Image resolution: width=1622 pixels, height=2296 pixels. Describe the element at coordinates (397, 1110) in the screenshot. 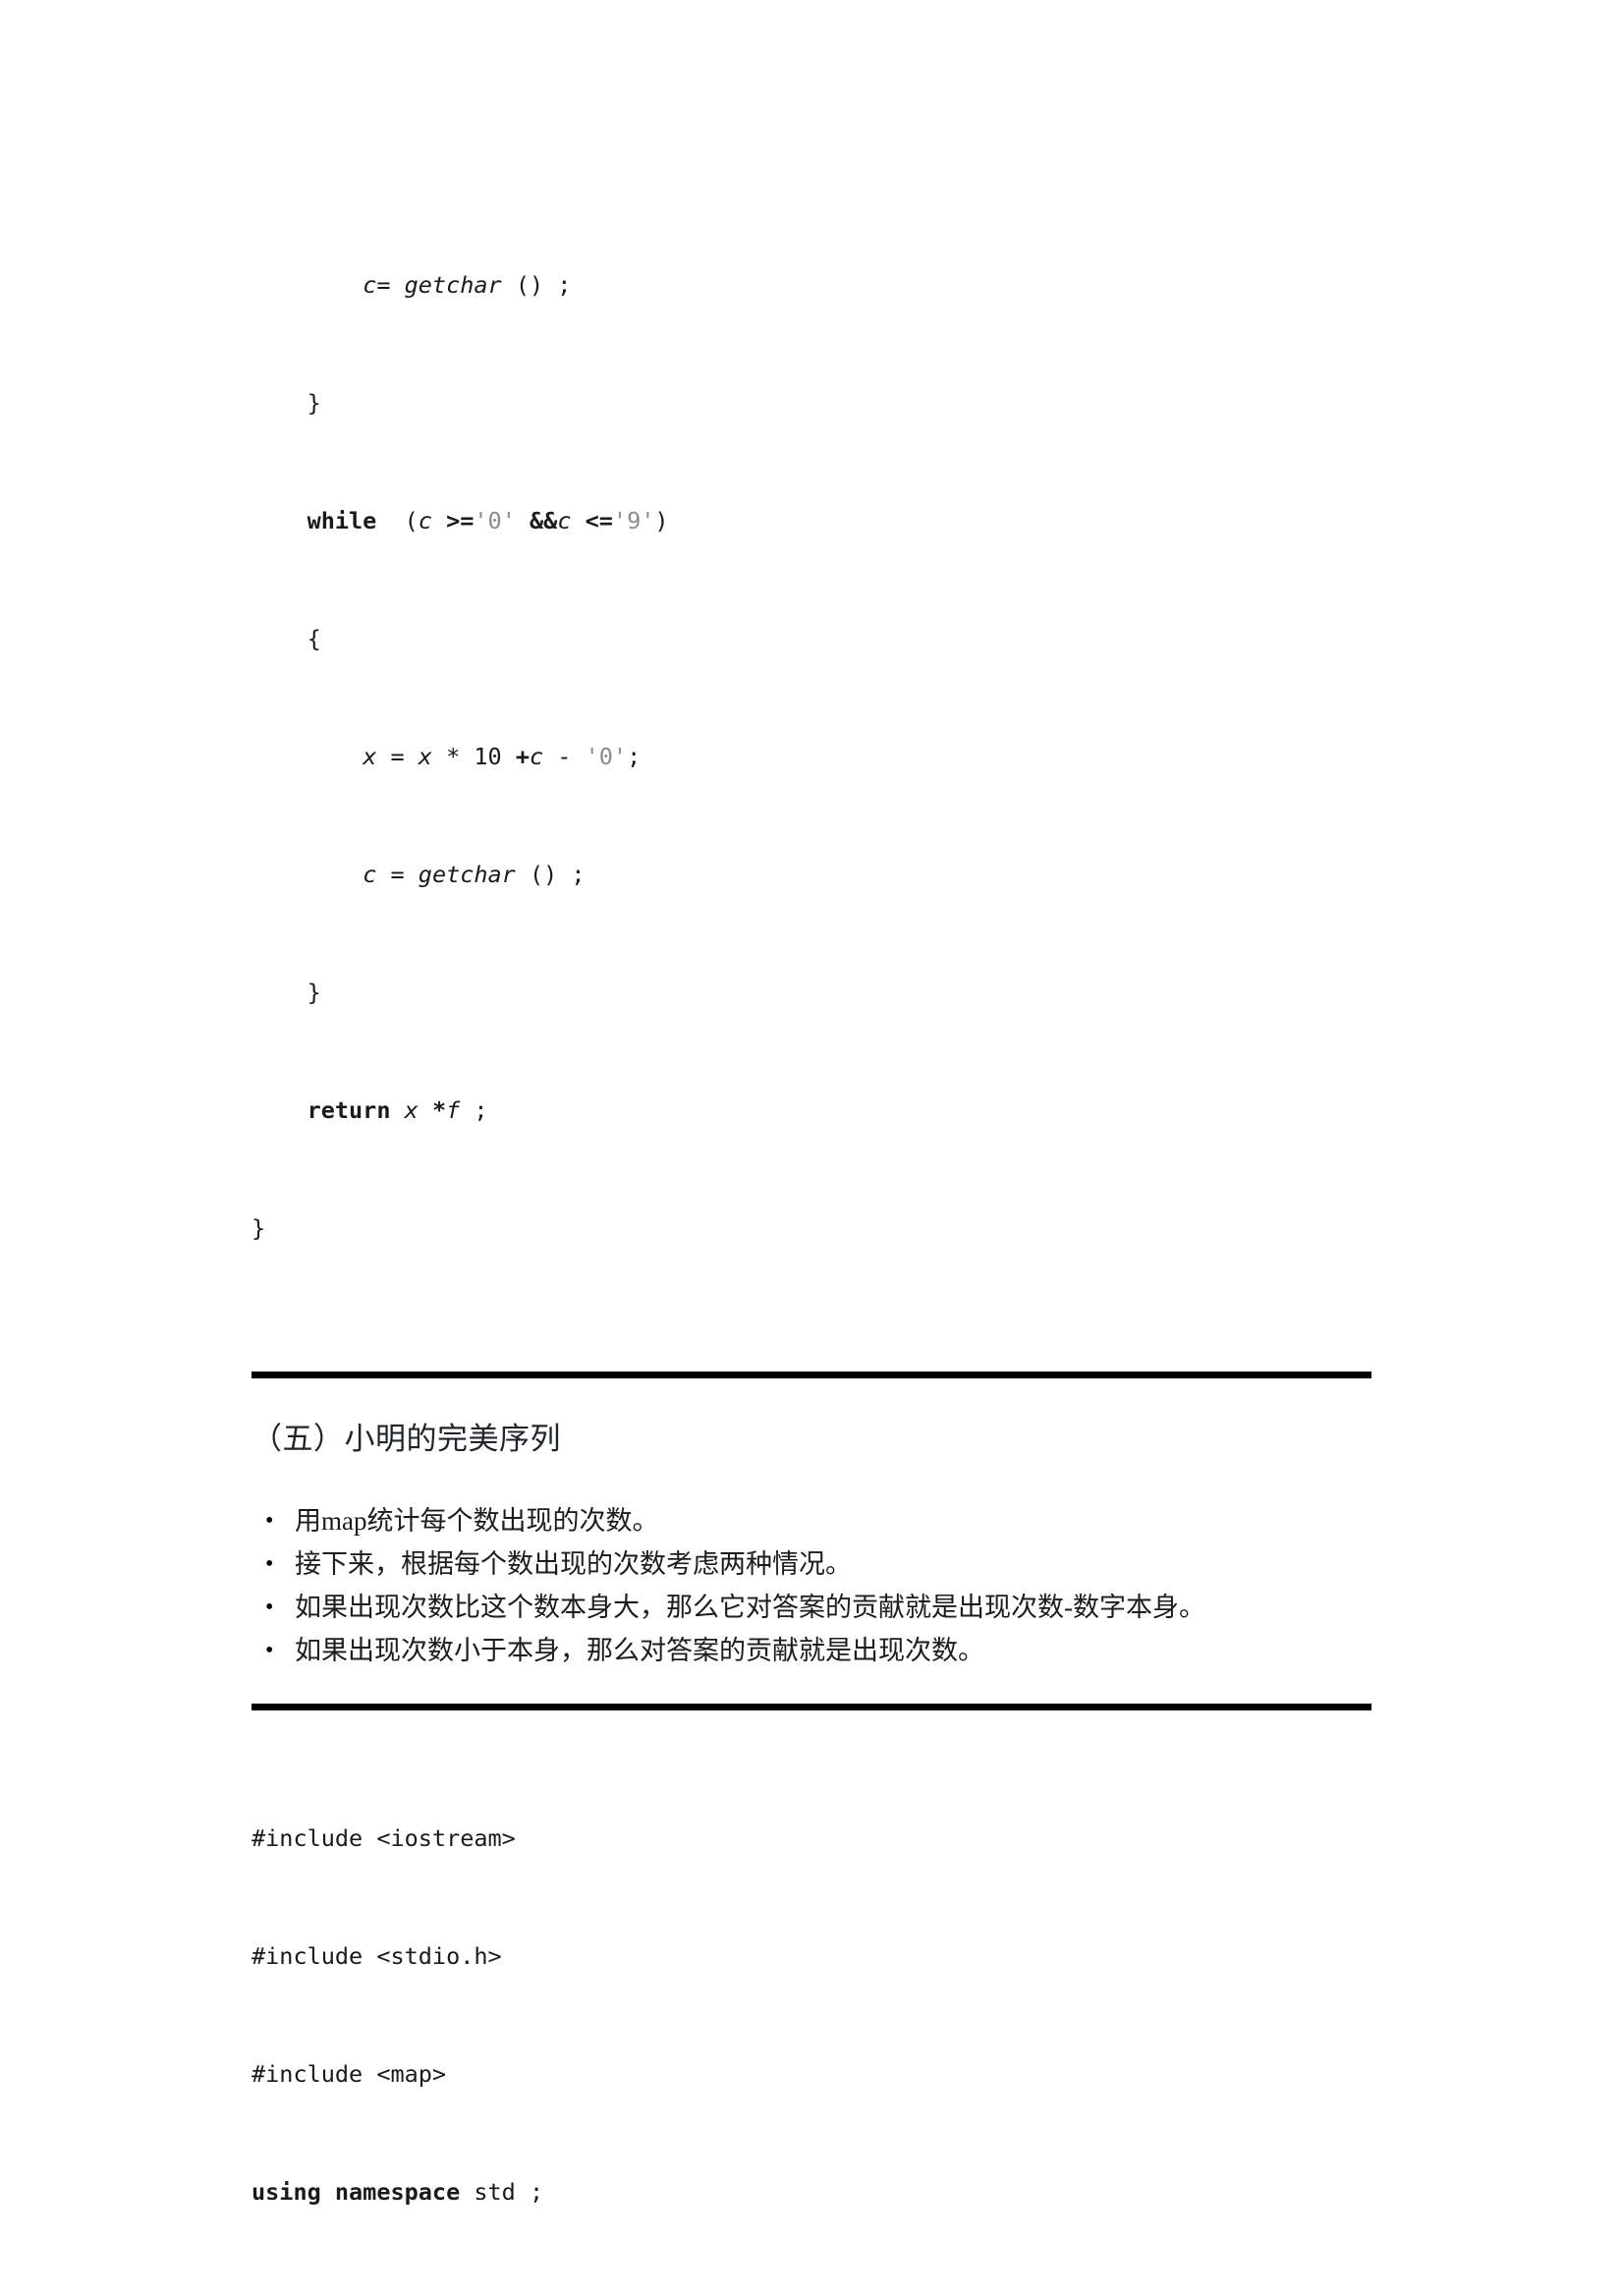

I see `code-line: return x *f ;` at that location.